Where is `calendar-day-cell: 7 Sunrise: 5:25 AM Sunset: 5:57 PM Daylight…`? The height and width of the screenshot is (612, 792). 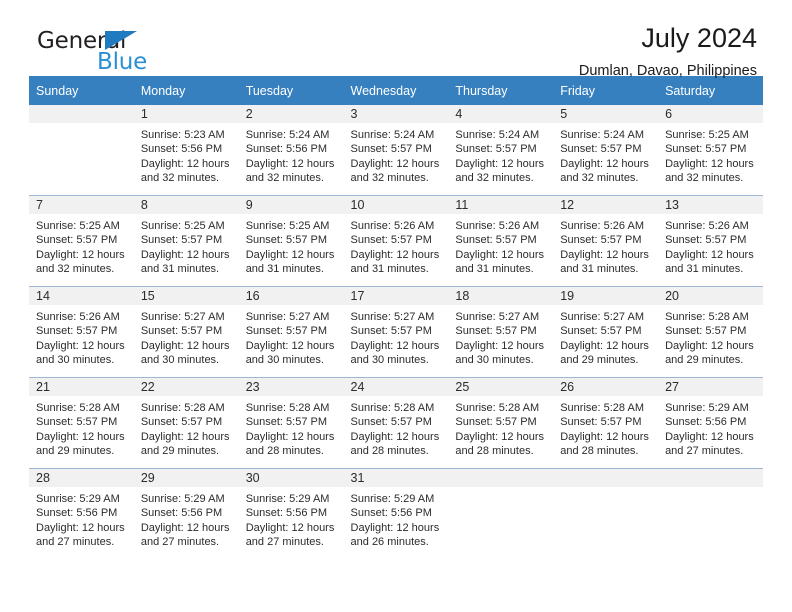
calendar-day-cell: 7 Sunrise: 5:25 AM Sunset: 5:57 PM Daylight… is located at coordinates (81, 241).